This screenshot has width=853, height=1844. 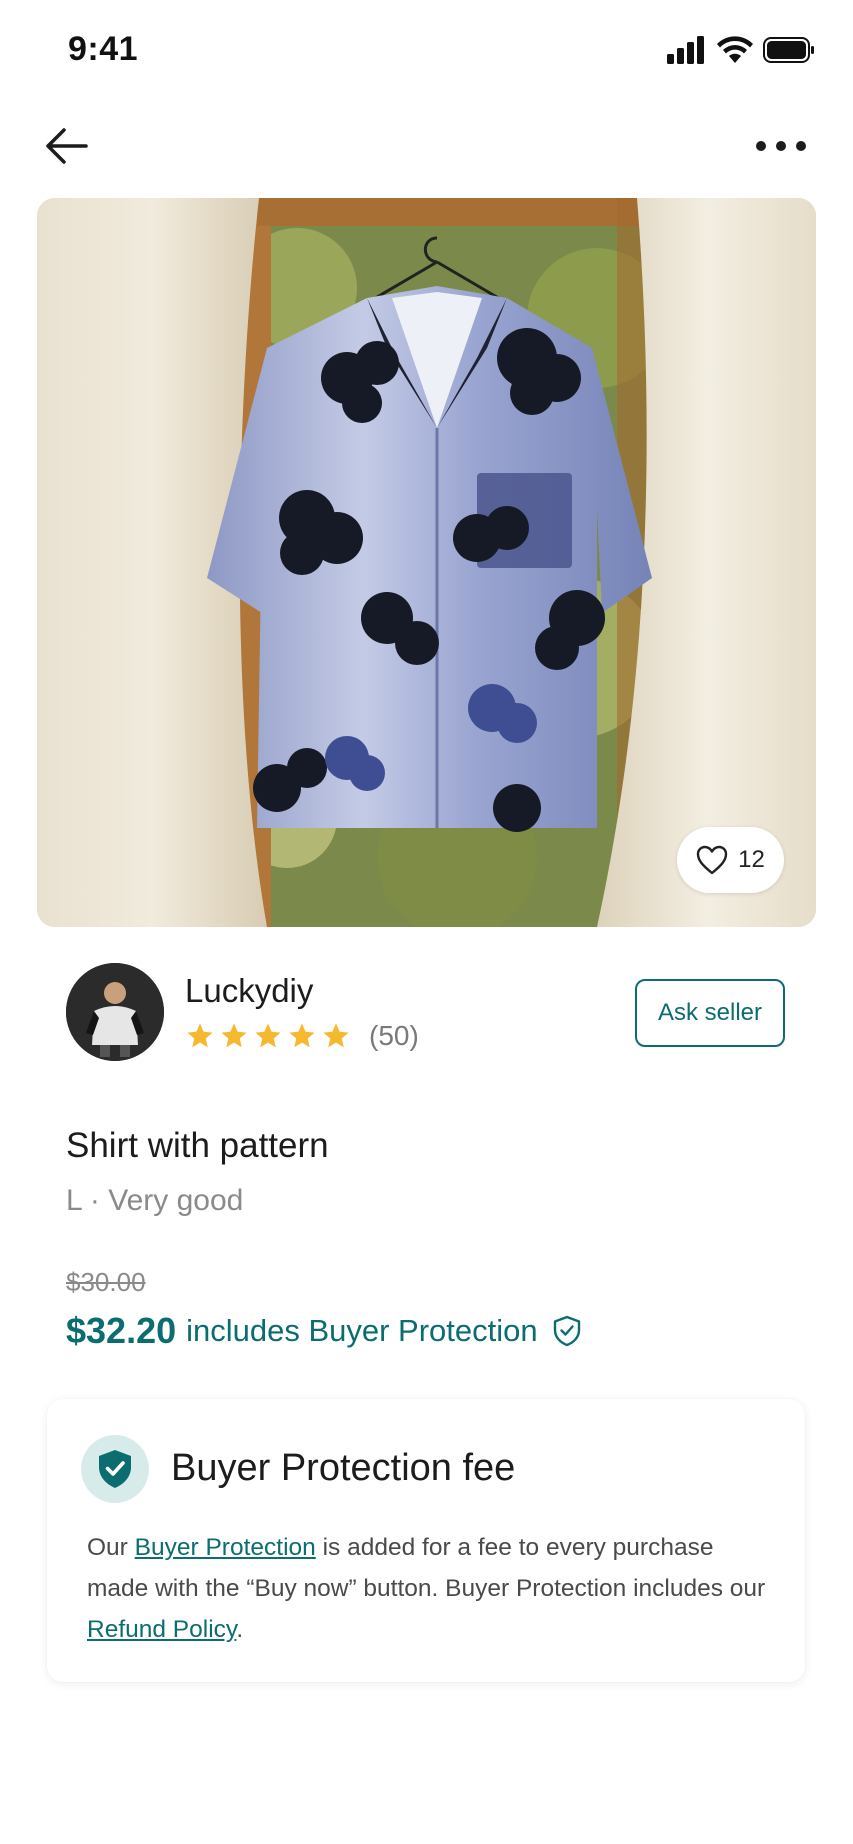 I want to click on price-row: $32.20 includes Buyer Protection, so click(x=324, y=1331).